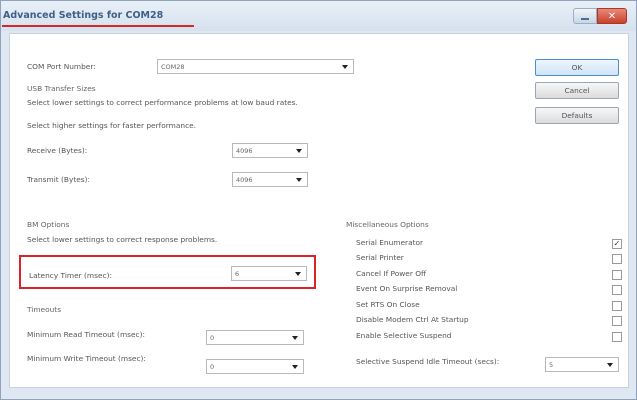 Image resolution: width=637 pixels, height=400 pixels. What do you see at coordinates (255, 337) in the screenshot?
I see `min-read-timeout-select: 0` at bounding box center [255, 337].